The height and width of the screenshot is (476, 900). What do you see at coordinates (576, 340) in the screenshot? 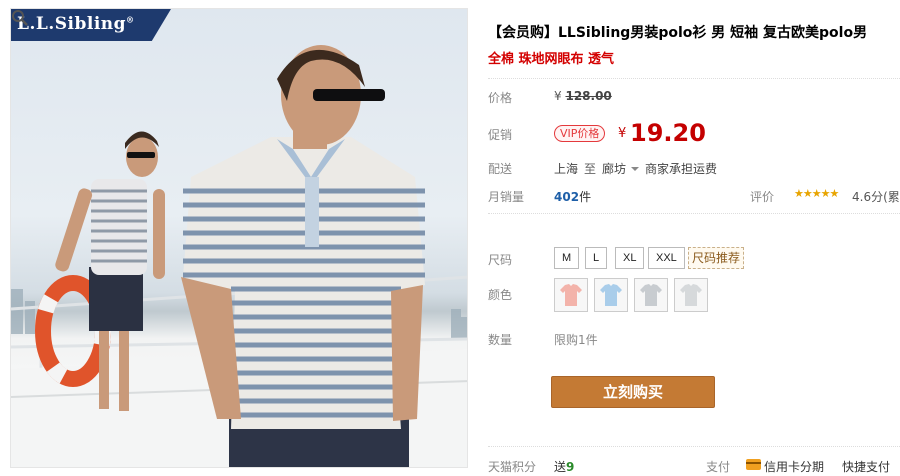
I see `quantity-limit: 限购1件` at bounding box center [576, 340].